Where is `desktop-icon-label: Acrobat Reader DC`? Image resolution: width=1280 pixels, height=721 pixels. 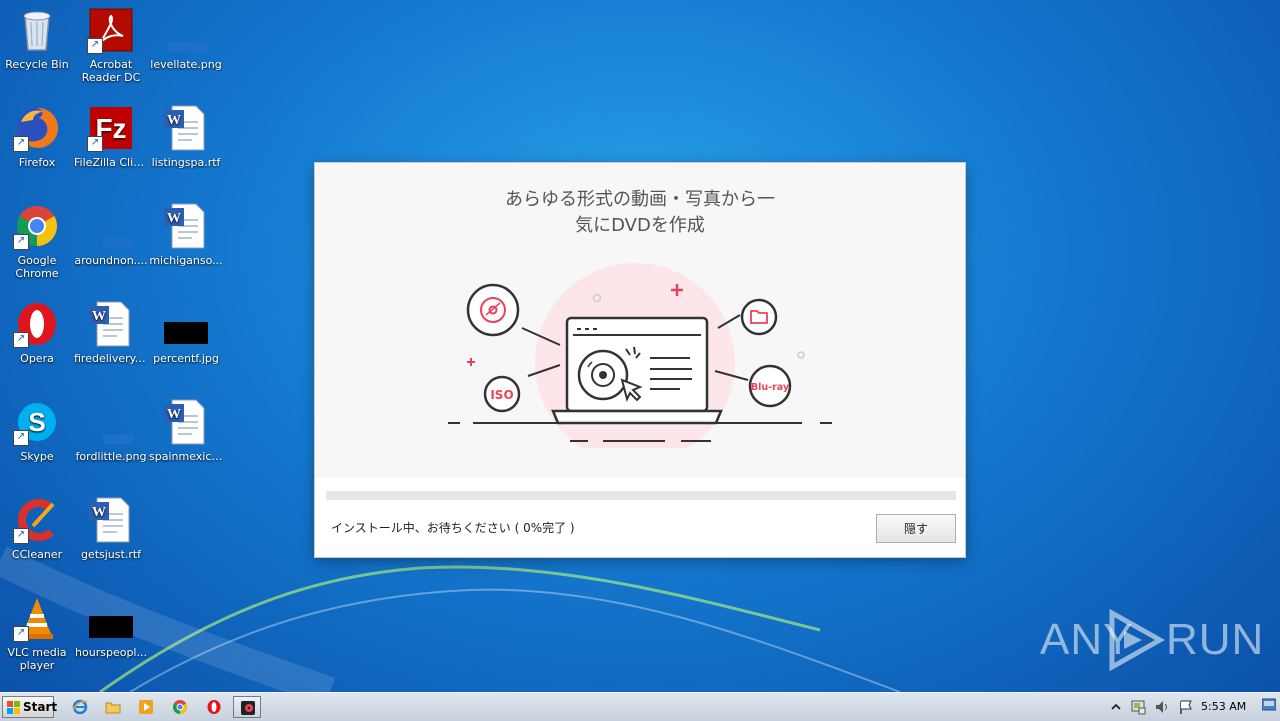 desktop-icon-label: Acrobat Reader DC is located at coordinates (111, 71).